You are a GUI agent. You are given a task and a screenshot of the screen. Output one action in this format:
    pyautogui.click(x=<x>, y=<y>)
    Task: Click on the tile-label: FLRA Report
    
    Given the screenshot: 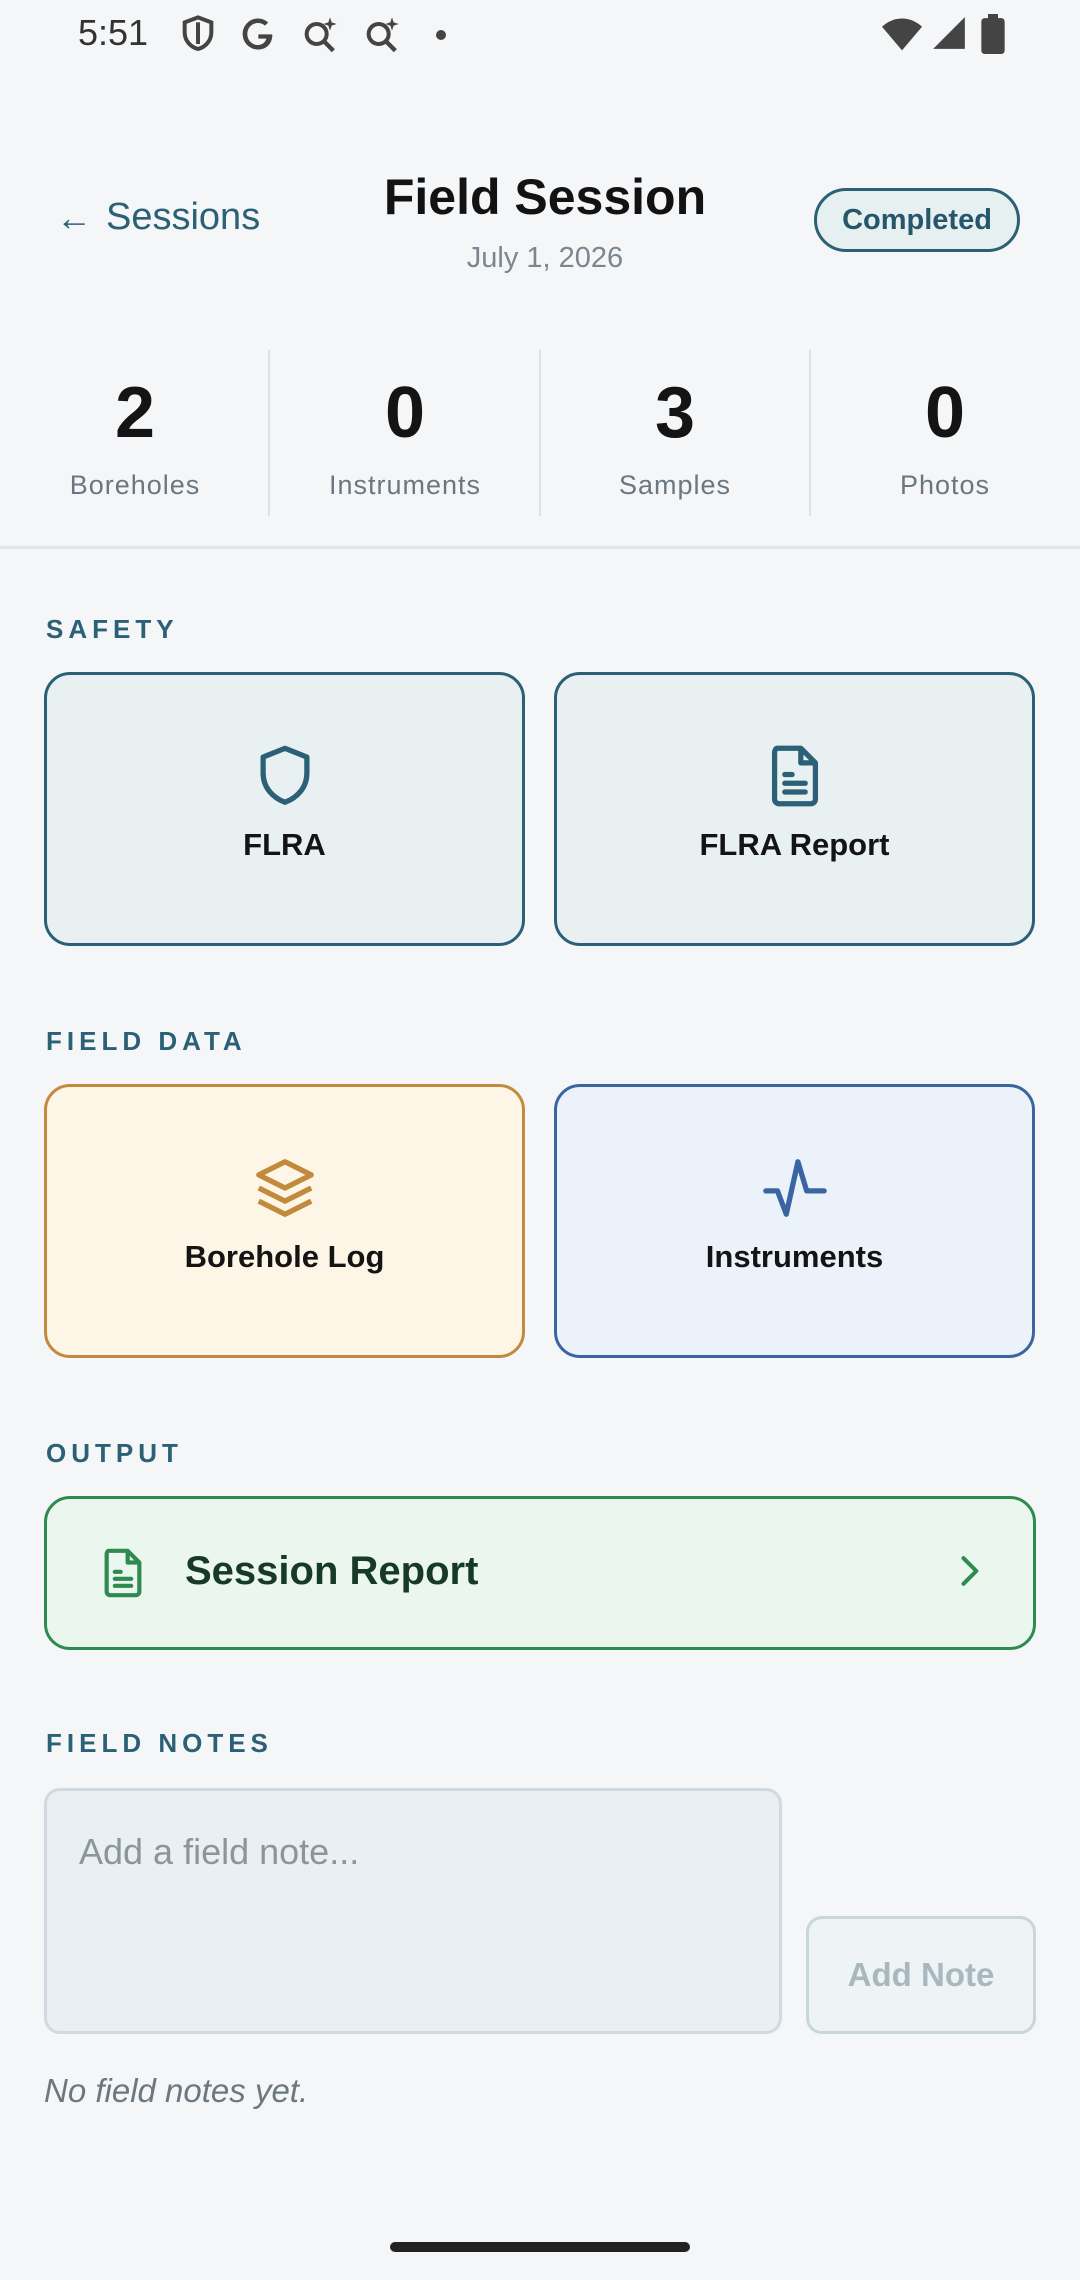 What is the action you would take?
    pyautogui.click(x=794, y=844)
    